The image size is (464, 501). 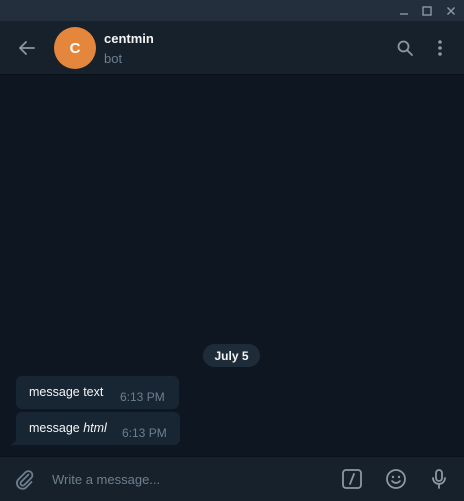 I want to click on minimize-button, so click(x=404, y=10).